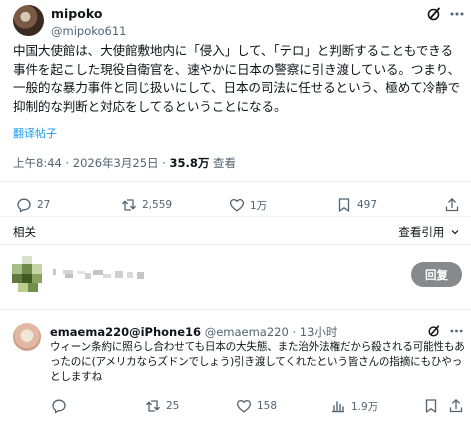 This screenshot has height=424, width=471. Describe the element at coordinates (256, 406) in the screenshot. I see `reply-like-action: 158` at that location.